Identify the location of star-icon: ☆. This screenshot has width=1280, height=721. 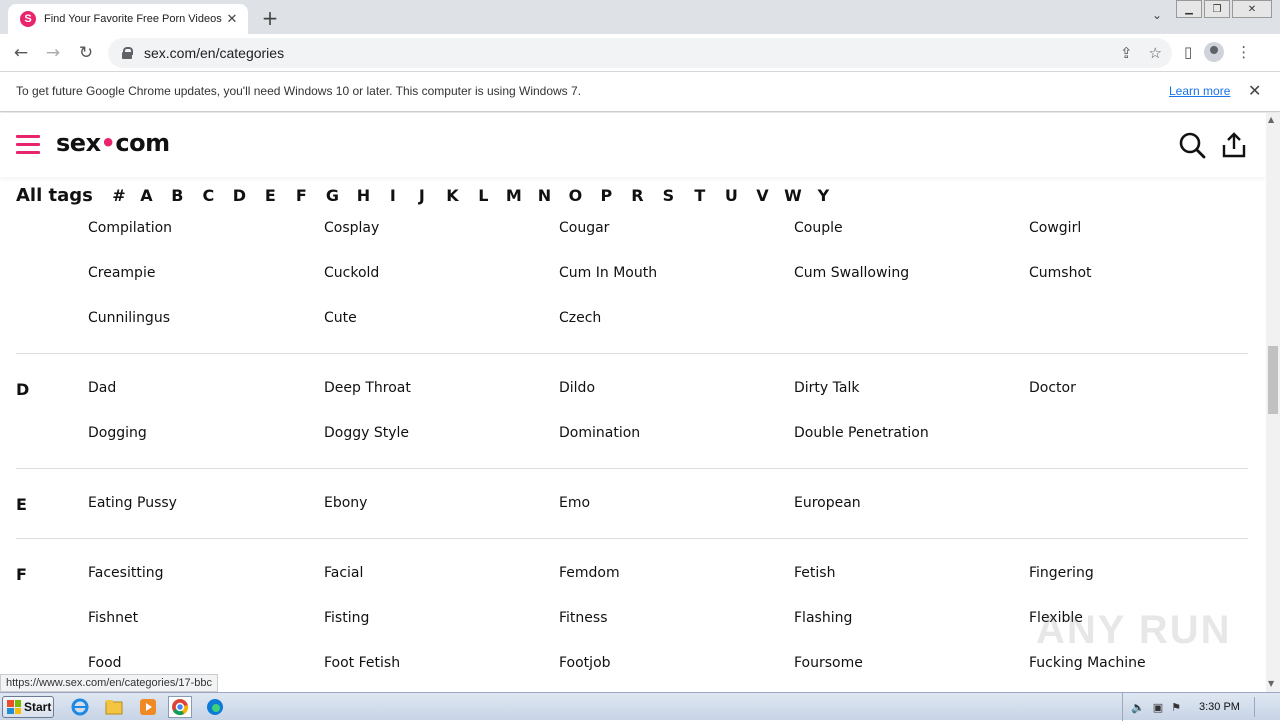
(1155, 53).